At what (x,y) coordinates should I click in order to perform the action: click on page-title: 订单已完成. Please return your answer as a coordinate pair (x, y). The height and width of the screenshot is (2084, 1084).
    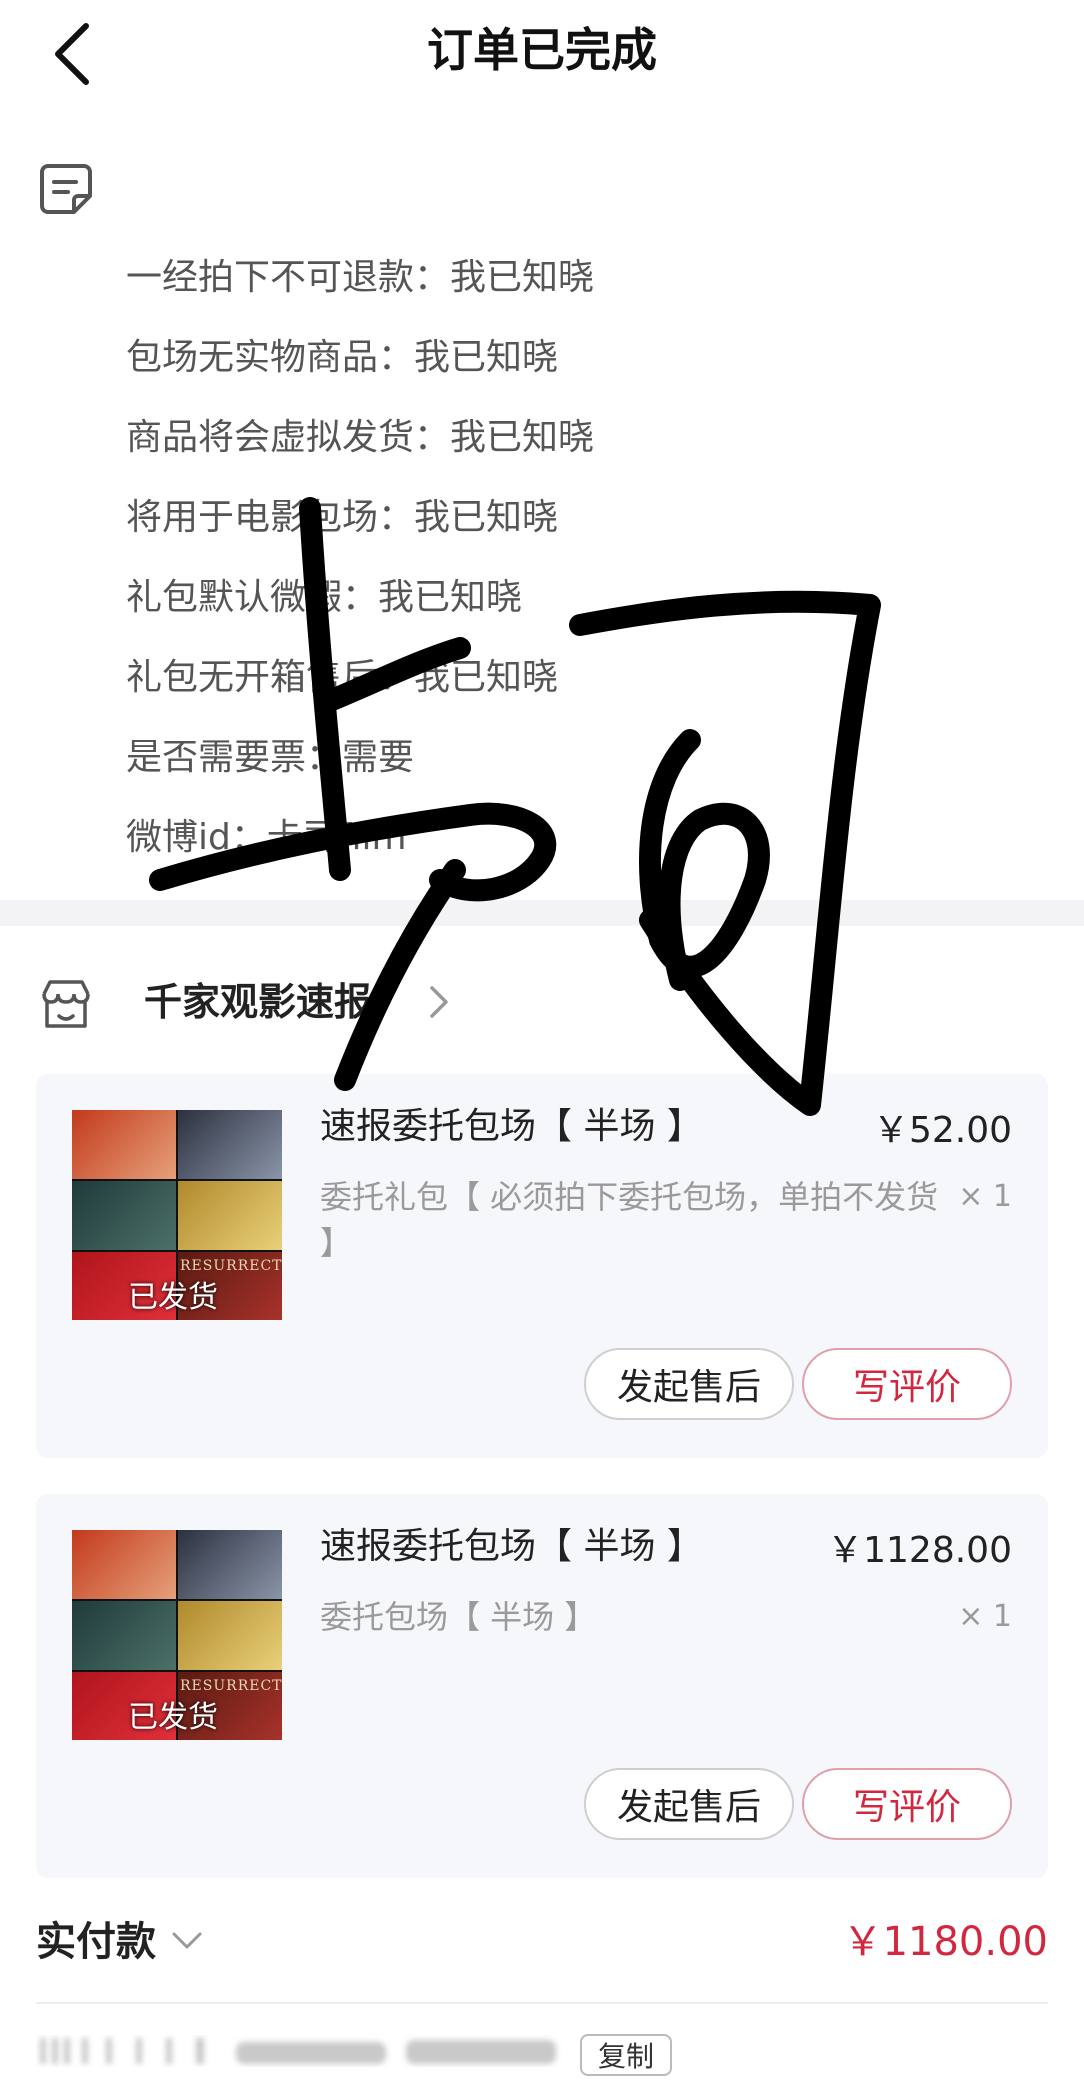
    Looking at the image, I should click on (542, 50).